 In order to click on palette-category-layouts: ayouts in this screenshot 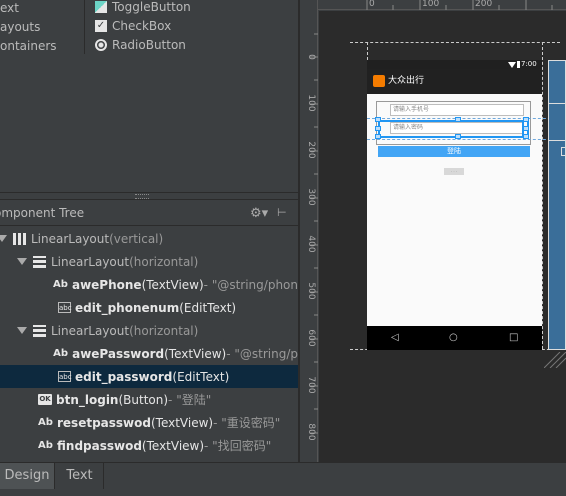, I will do `click(20, 27)`.